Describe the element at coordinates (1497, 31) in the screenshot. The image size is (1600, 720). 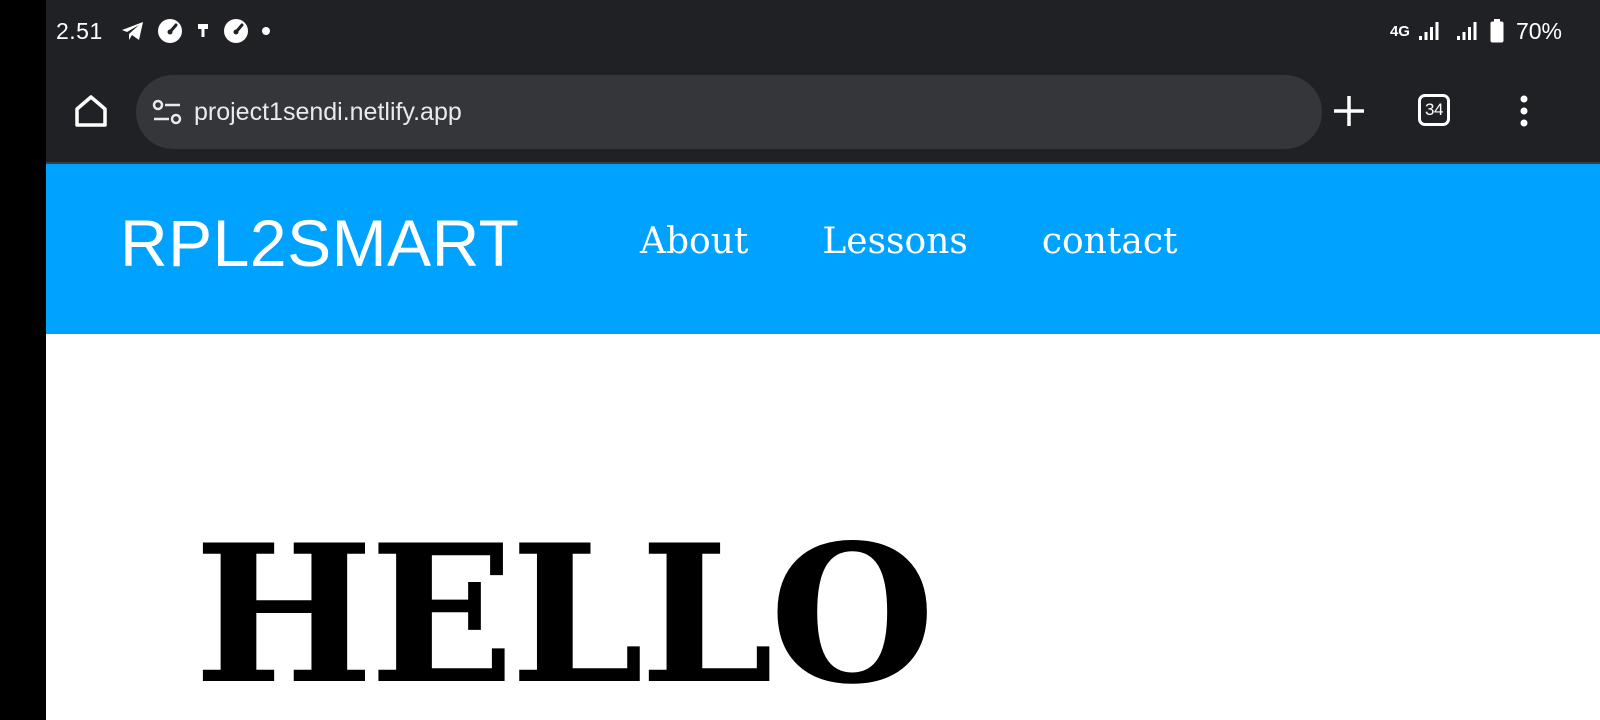
I see `battery-icon` at that location.